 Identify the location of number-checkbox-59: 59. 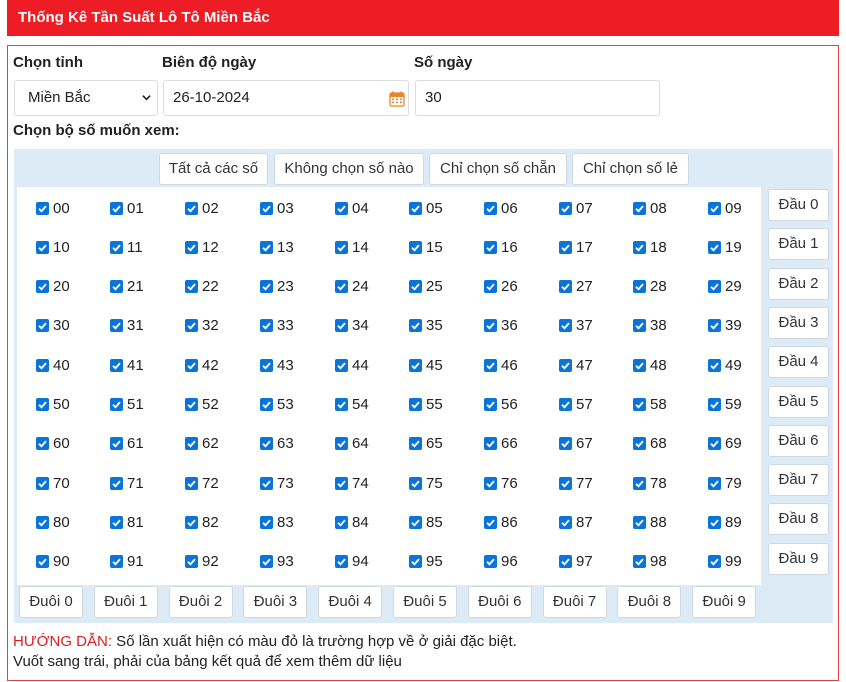
(725, 405).